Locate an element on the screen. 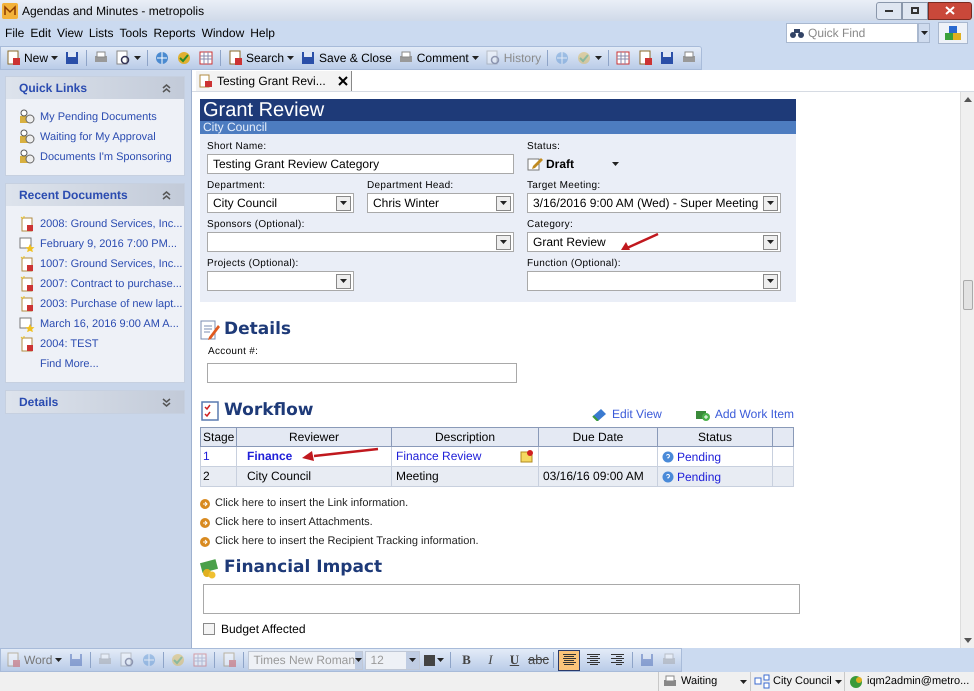 This screenshot has width=974, height=691. dropdown-field: City Council is located at coordinates (280, 203).